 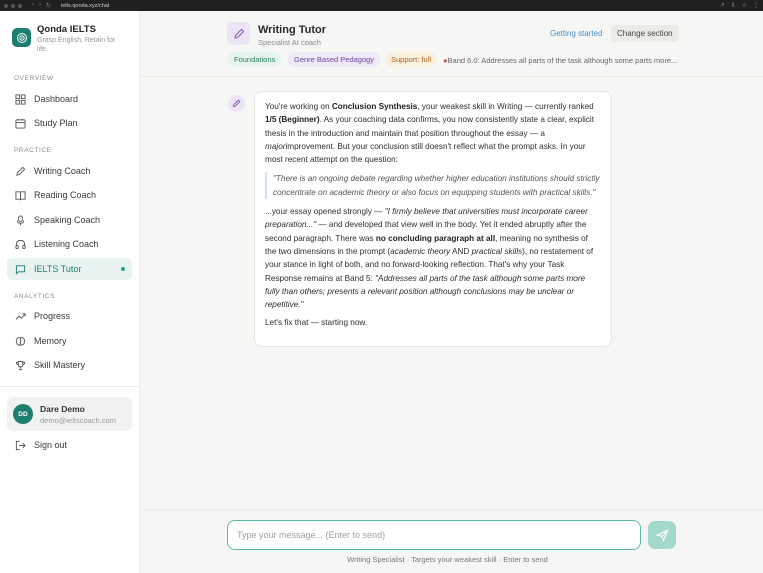 I want to click on chip-support: Support: full, so click(x=411, y=59).